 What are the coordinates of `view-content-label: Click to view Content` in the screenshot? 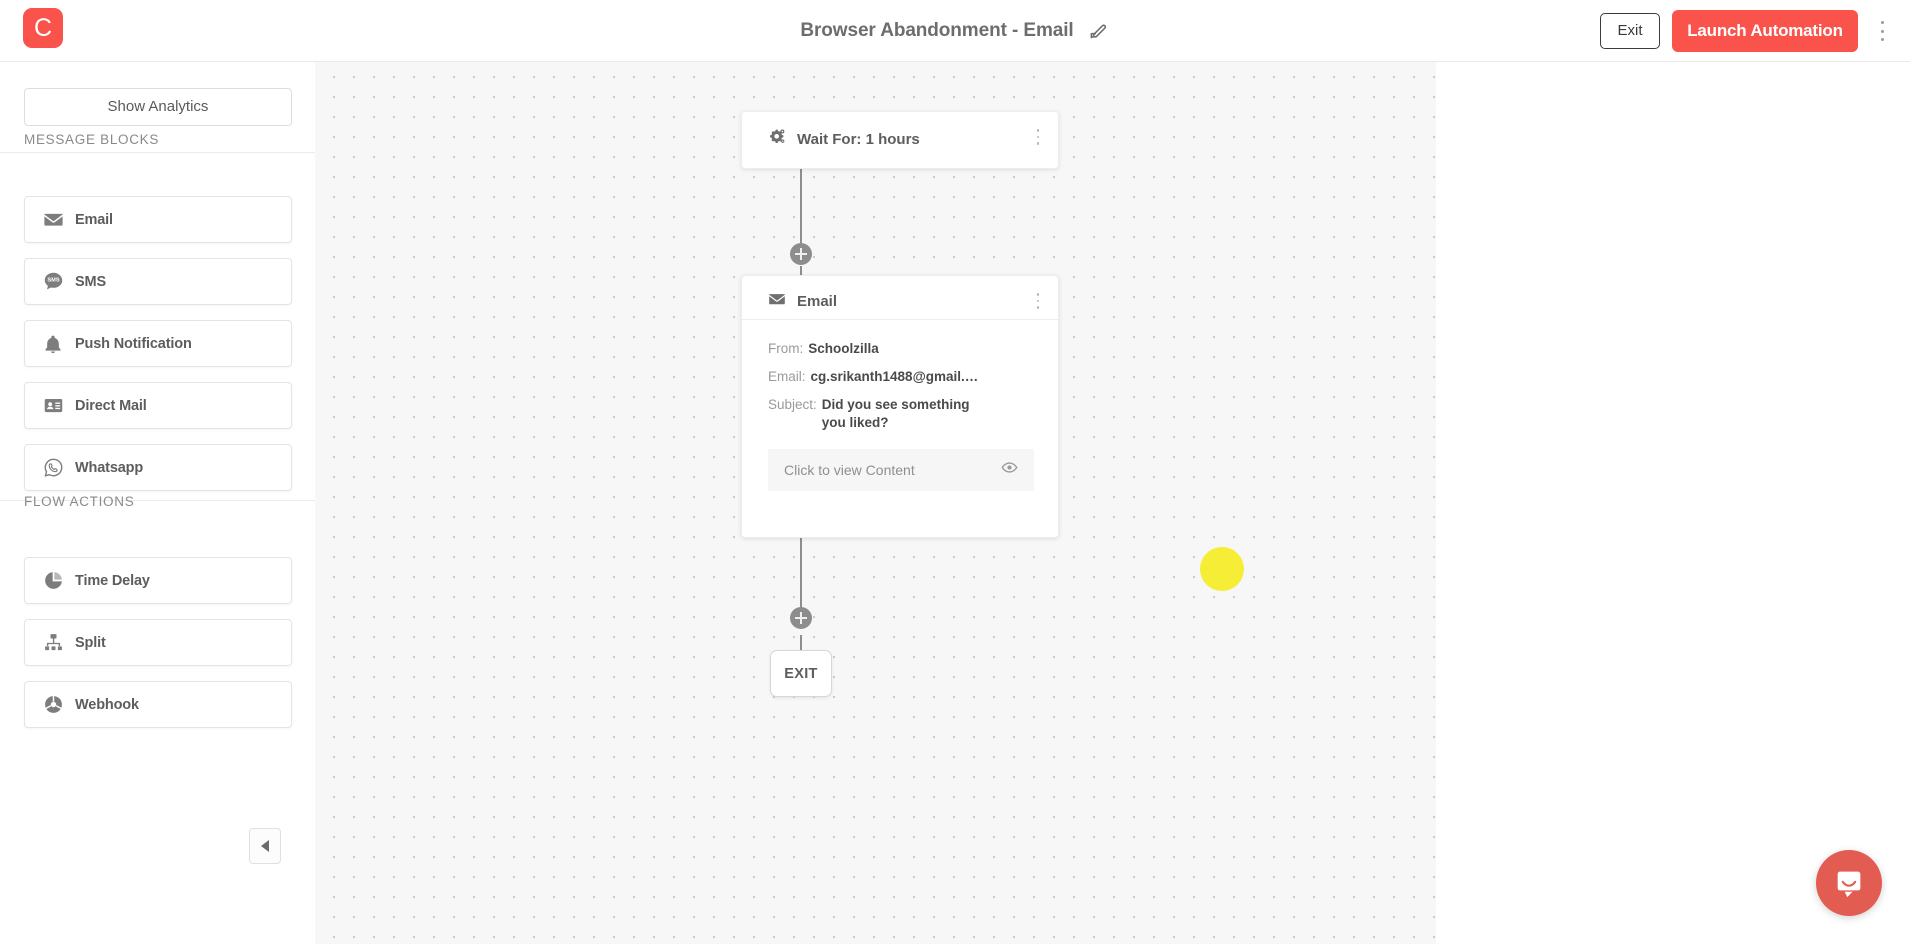 It's located at (849, 470).